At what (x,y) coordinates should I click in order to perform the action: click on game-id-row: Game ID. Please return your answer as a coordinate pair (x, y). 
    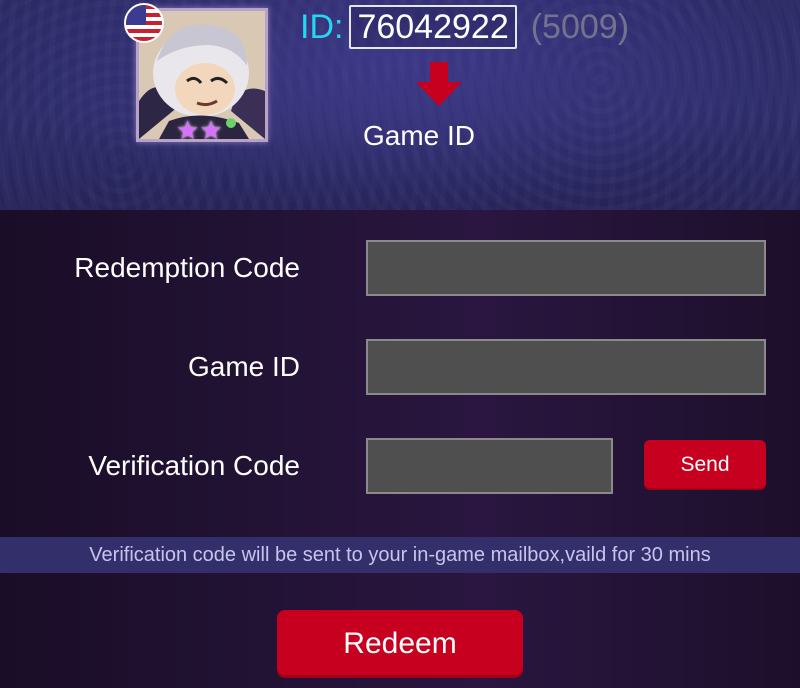
    Looking at the image, I should click on (400, 367).